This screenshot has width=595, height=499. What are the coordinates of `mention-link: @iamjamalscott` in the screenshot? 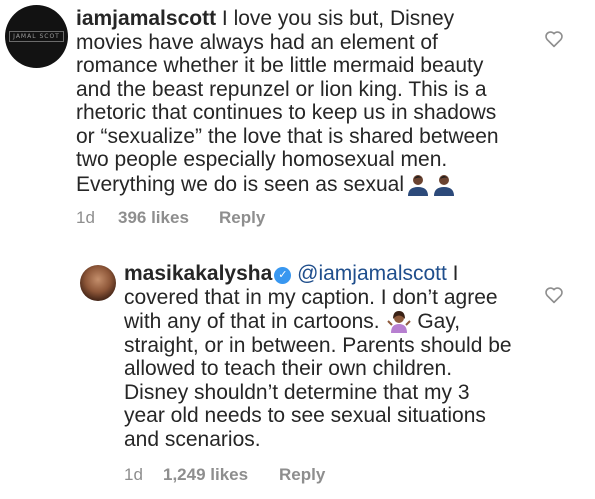 It's located at (372, 273).